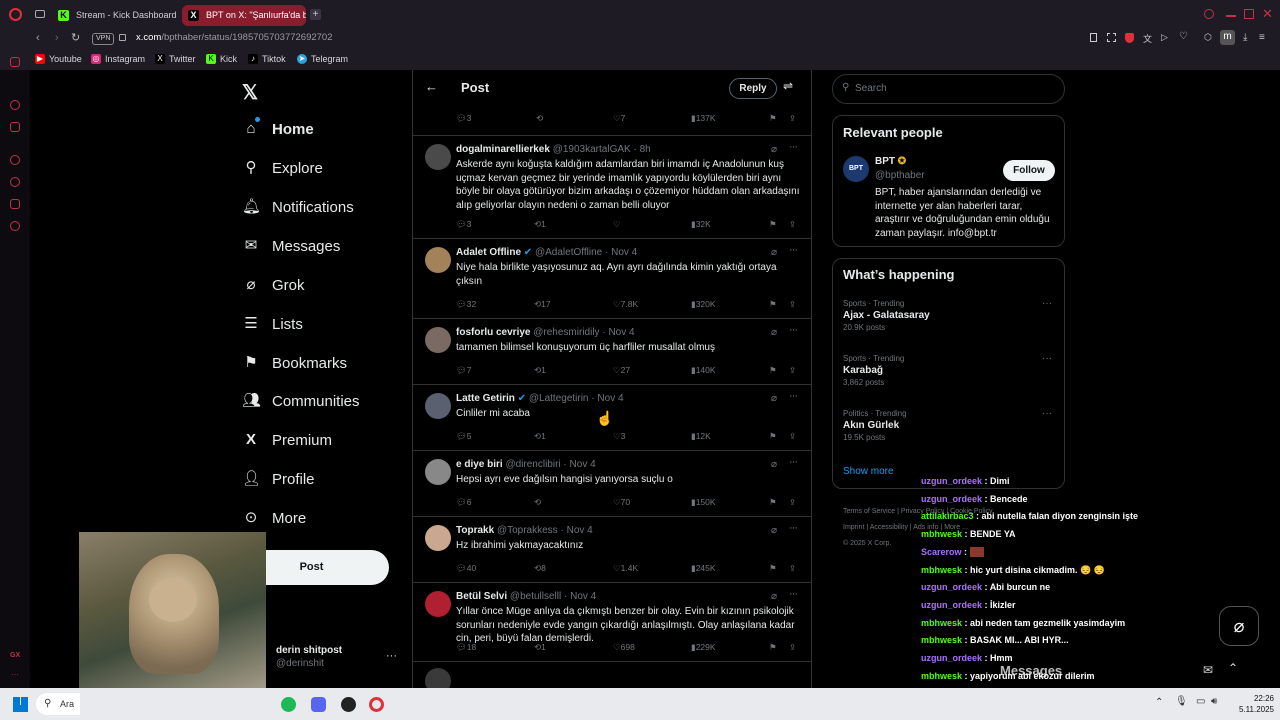 This screenshot has width=1280, height=720. Describe the element at coordinates (479, 464) in the screenshot. I see `author-name: e diye biri` at that location.